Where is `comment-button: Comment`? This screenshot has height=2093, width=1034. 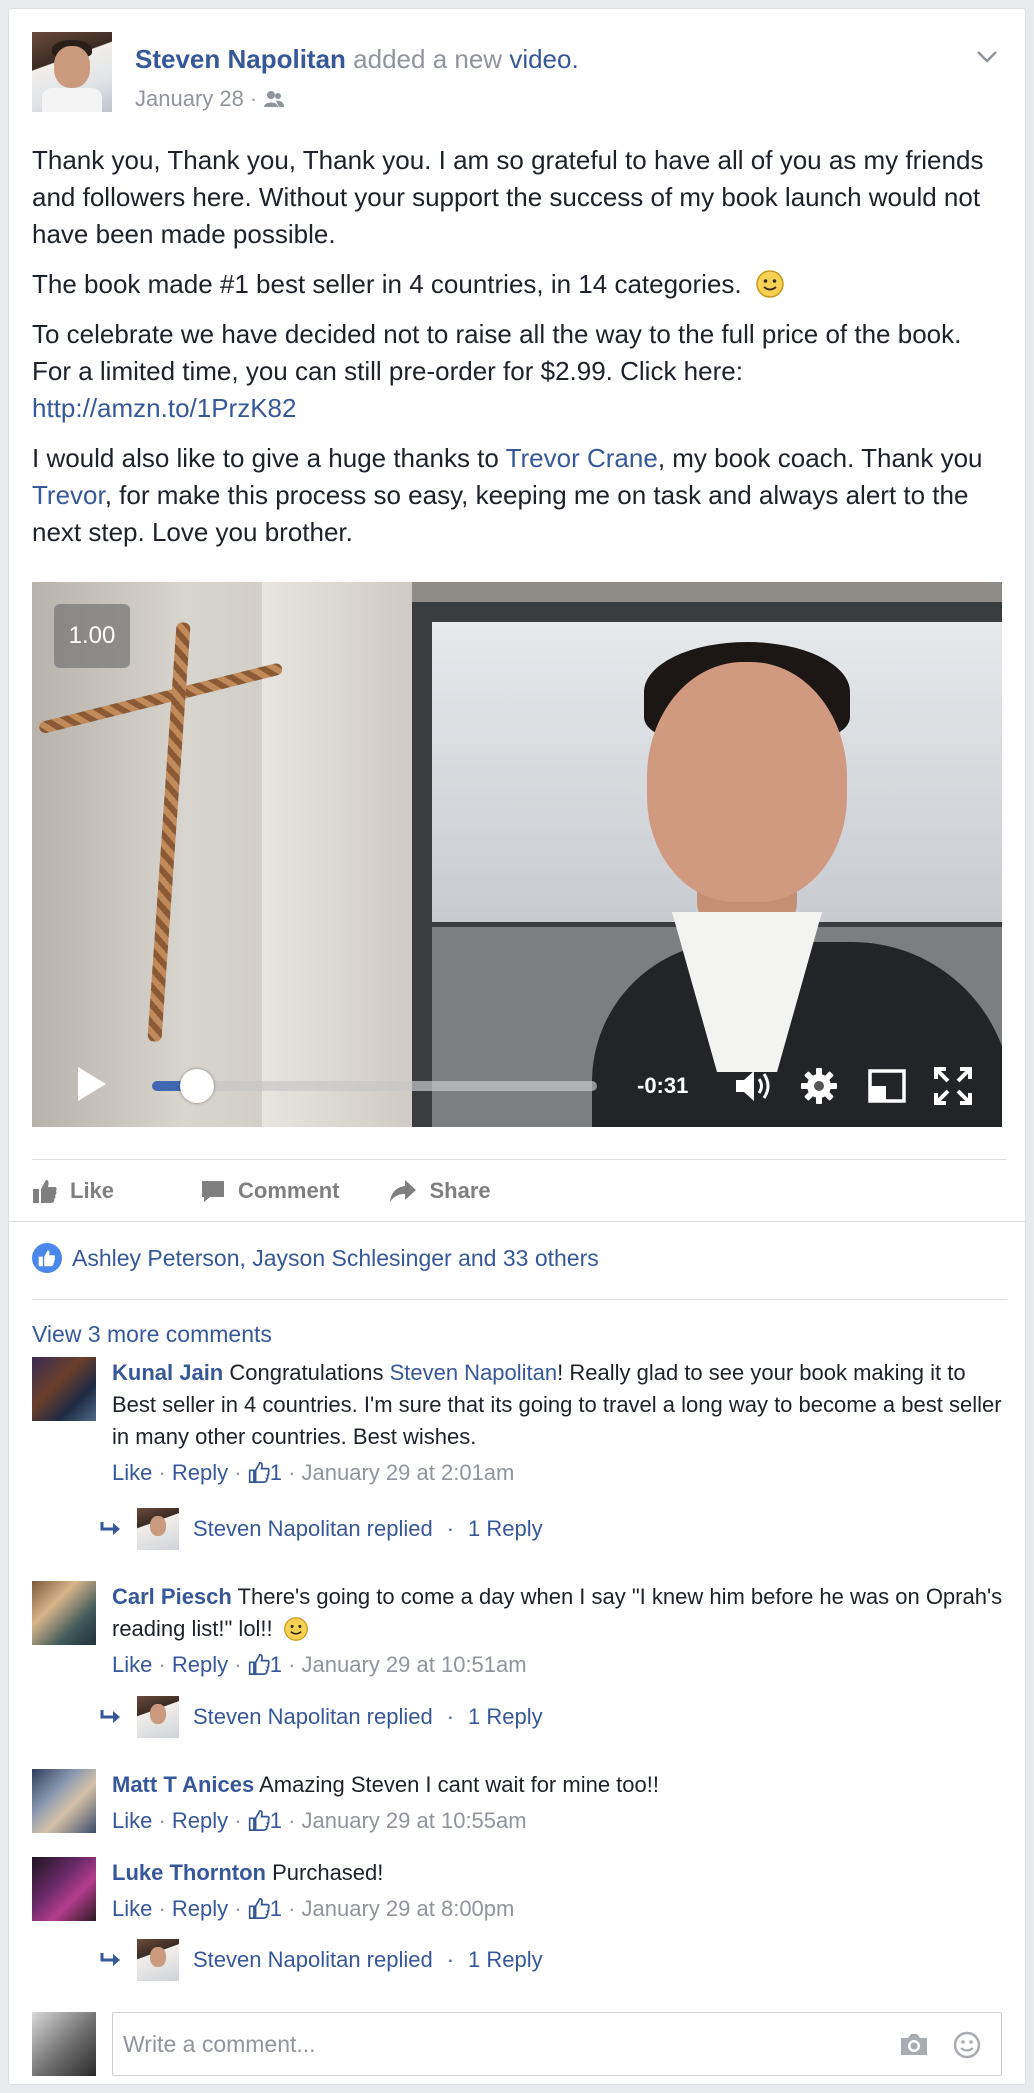
comment-button: Comment is located at coordinates (269, 1191).